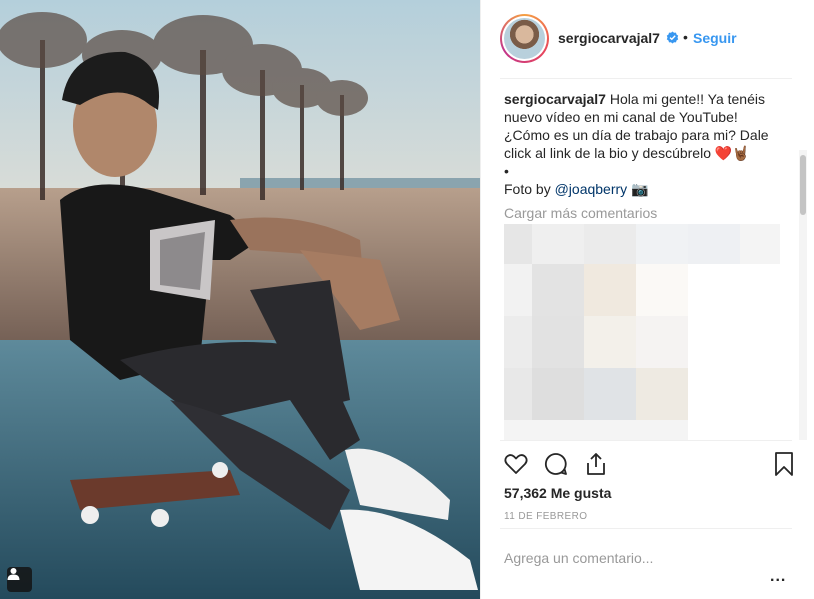 This screenshot has height=599, width=814. What do you see at coordinates (732, 153) in the screenshot?
I see `caption-emoji: ❤️🤘🏾` at bounding box center [732, 153].